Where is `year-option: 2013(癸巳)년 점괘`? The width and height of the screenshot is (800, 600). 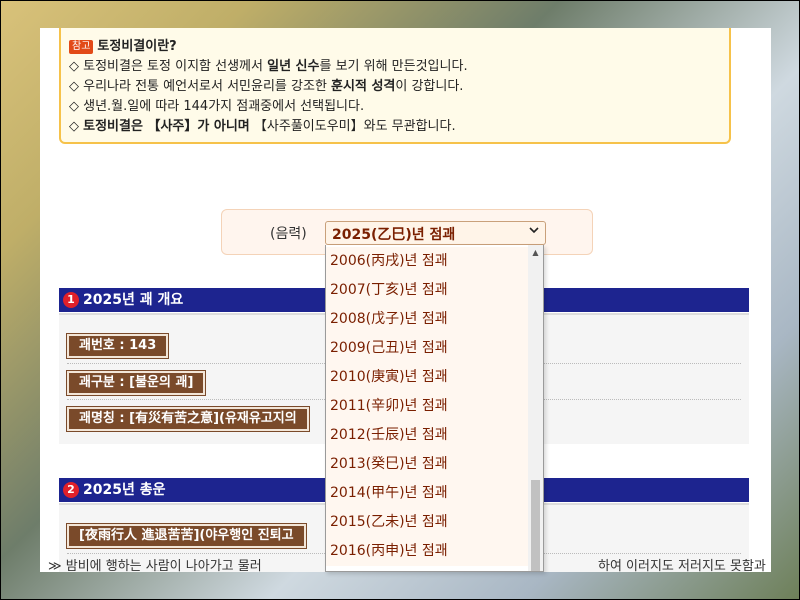 year-option: 2013(癸巳)년 점괘 is located at coordinates (427, 464).